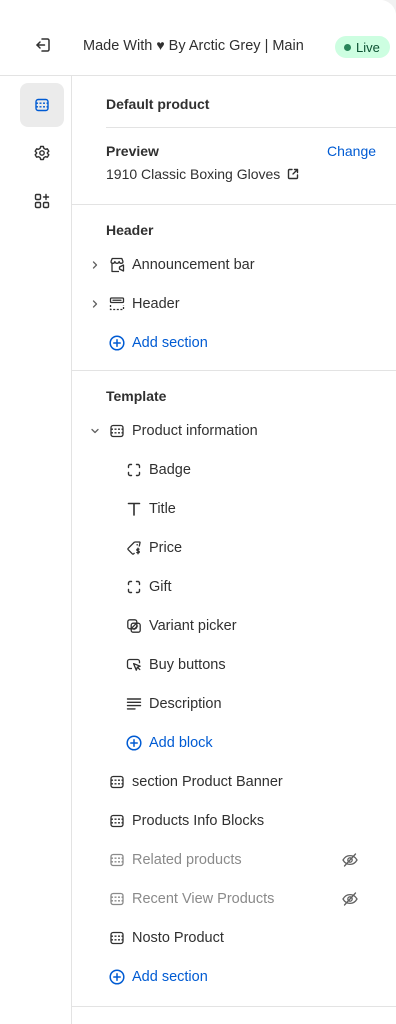 The image size is (396, 1024). I want to click on block-variant-picker: Variant picker, so click(181, 626).